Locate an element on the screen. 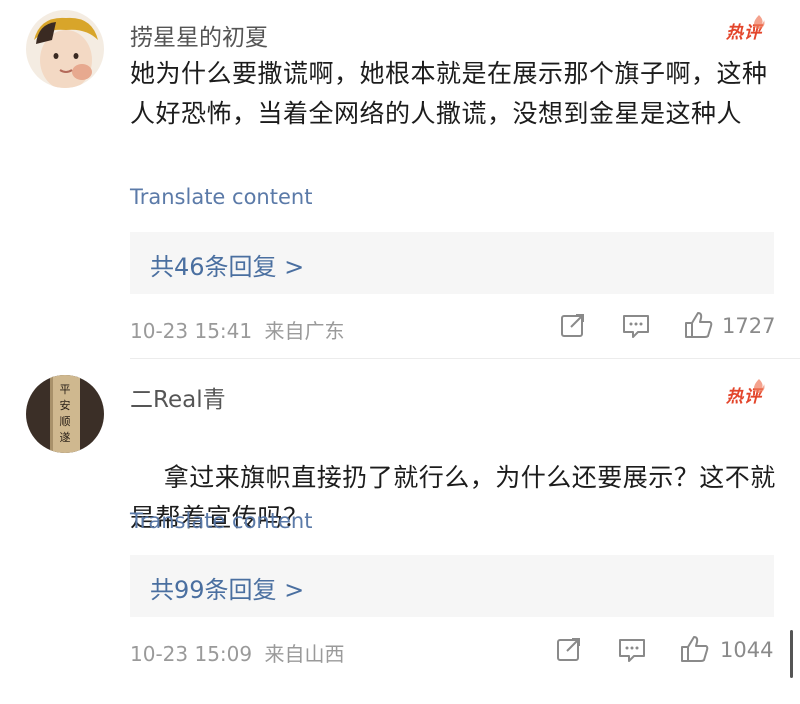 The image size is (800, 704). comment-meta: 10-23 15:41 来自广东 is located at coordinates (237, 329).